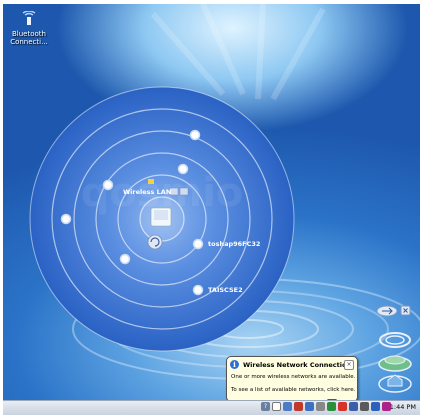 This screenshot has width=422, height=416. What do you see at coordinates (387, 311) in the screenshot?
I see `swap-button` at bounding box center [387, 311].